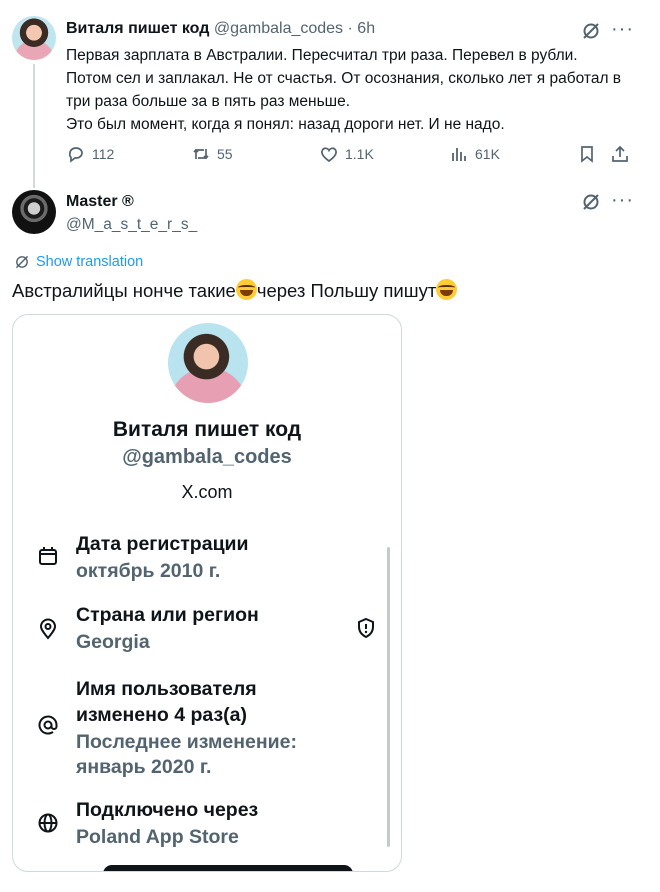 The height and width of the screenshot is (892, 660). What do you see at coordinates (225, 154) in the screenshot?
I see `repost-count: 55` at bounding box center [225, 154].